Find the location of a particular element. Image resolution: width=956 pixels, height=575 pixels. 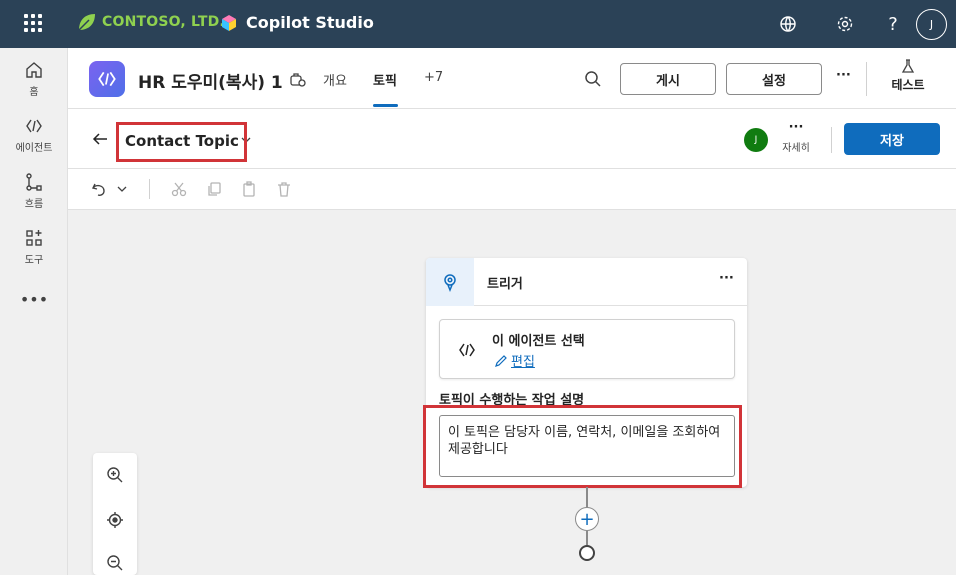

rail-label: 홈 is located at coordinates (34, 92).